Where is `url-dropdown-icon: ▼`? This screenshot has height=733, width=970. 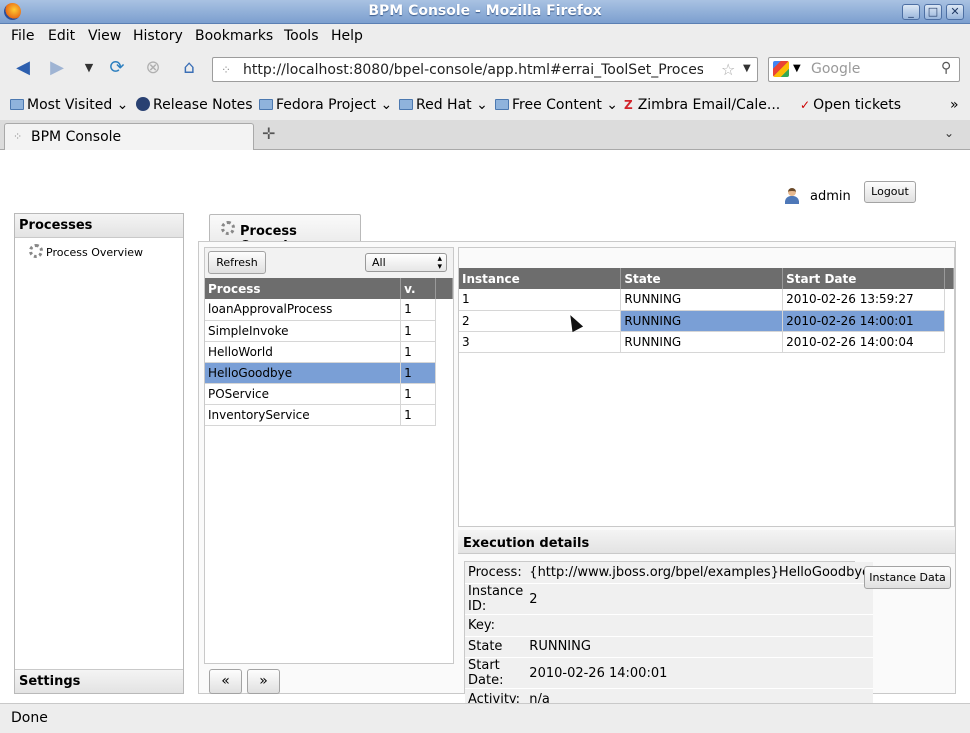 url-dropdown-icon: ▼ is located at coordinates (747, 68).